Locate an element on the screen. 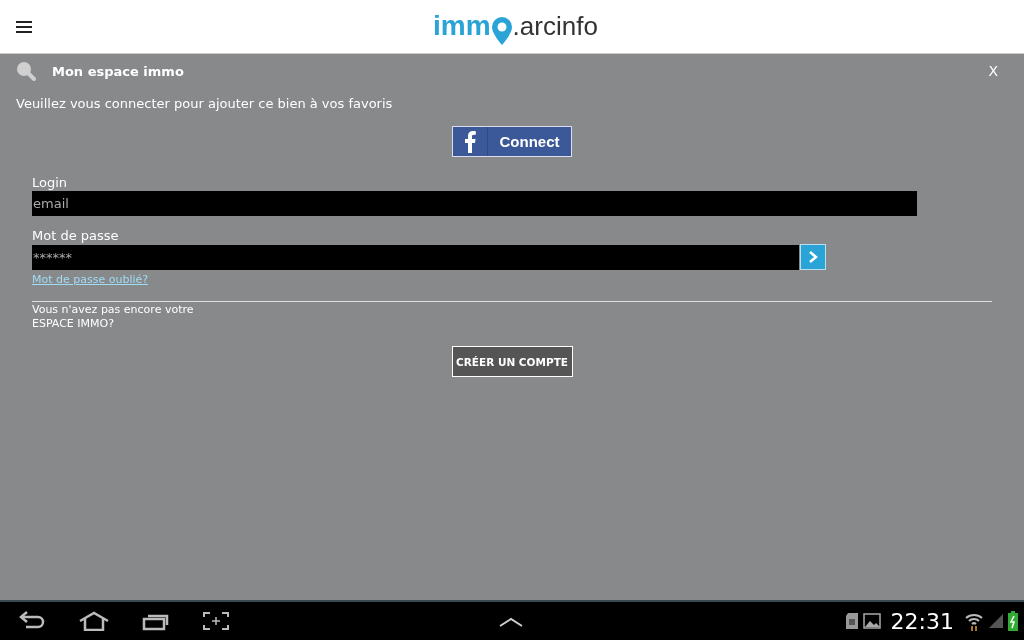 The width and height of the screenshot is (1024, 640). clock-time: 22:31 is located at coordinates (922, 621).